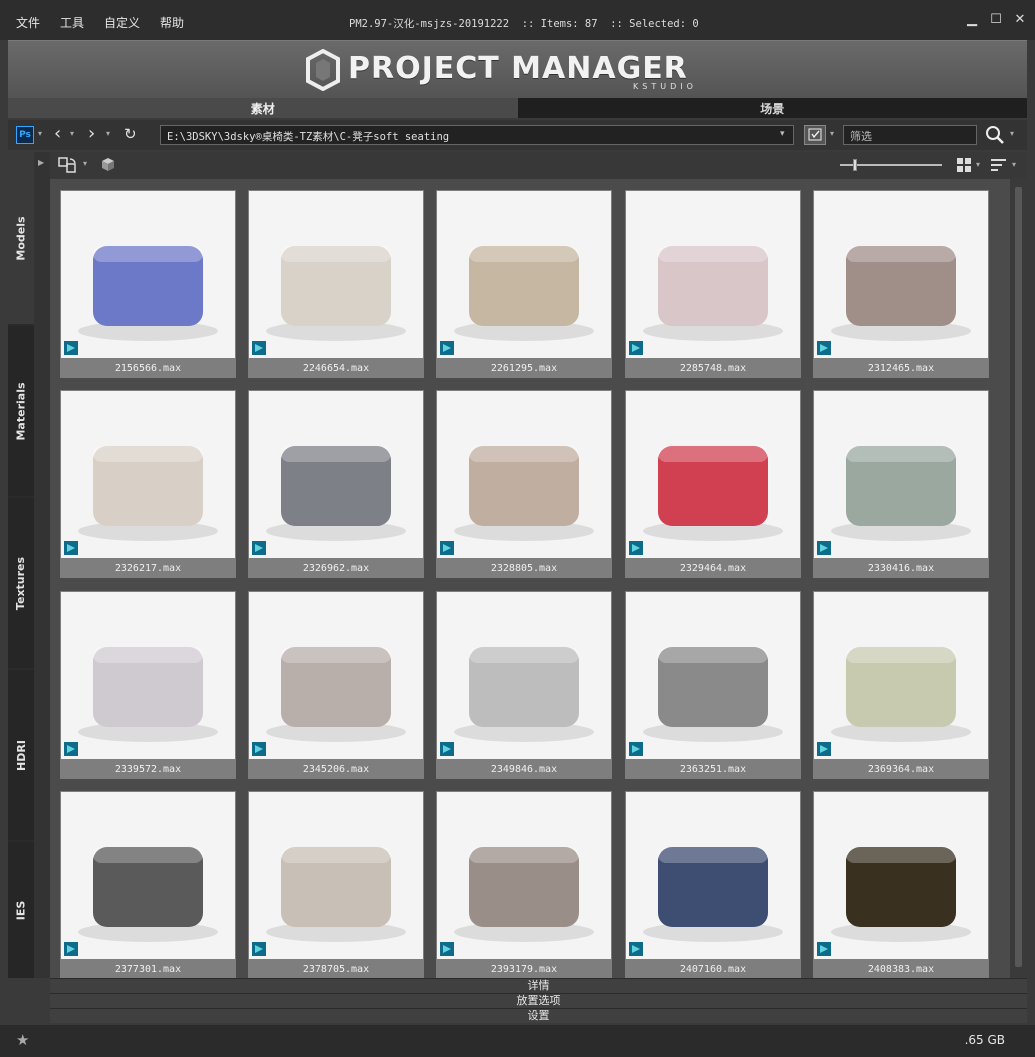 The width and height of the screenshot is (1035, 1057). I want to click on grid-view-icon, so click(964, 165).